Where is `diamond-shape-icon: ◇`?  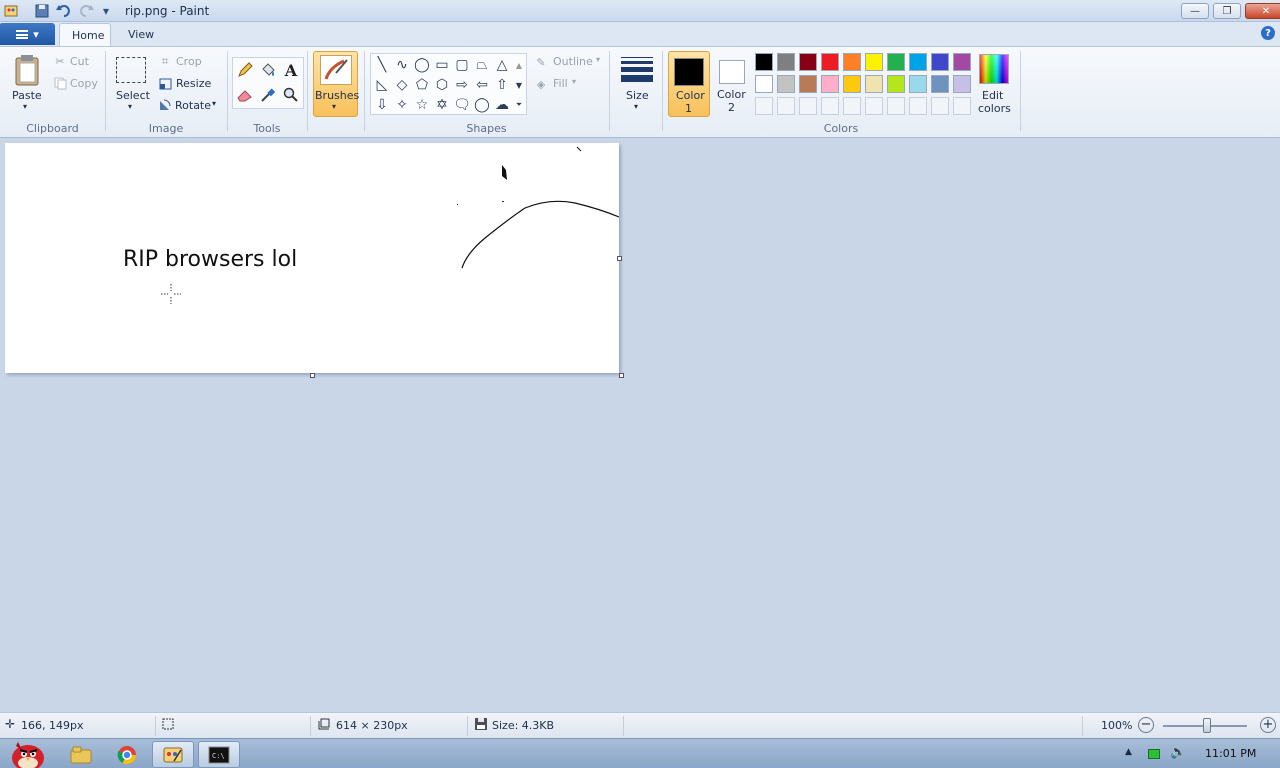
diamond-shape-icon: ◇ is located at coordinates (402, 85).